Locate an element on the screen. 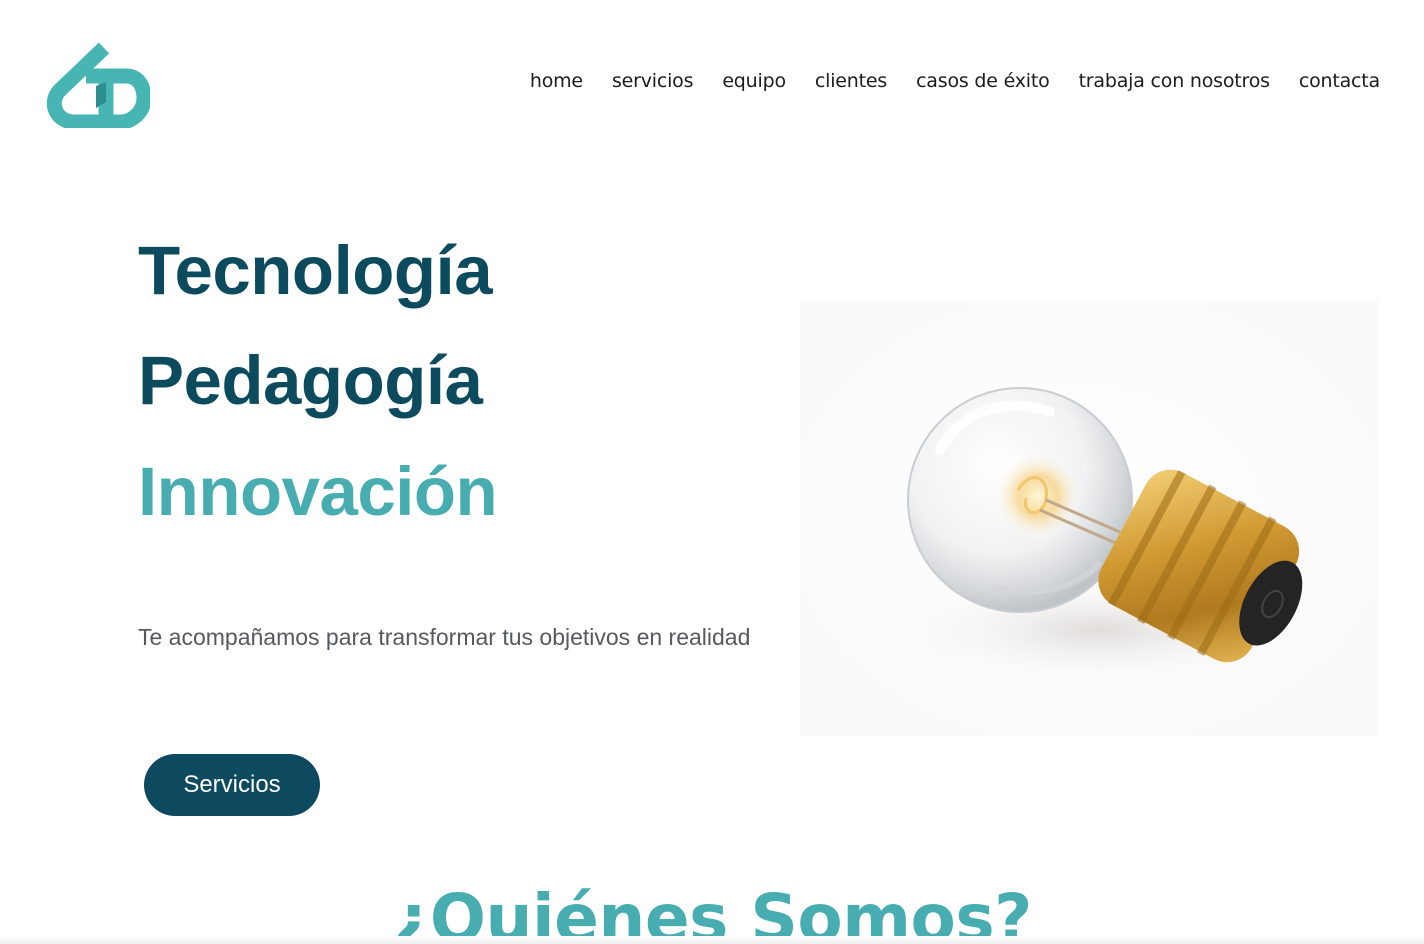 This screenshot has height=944, width=1424. nav-home: home is located at coordinates (556, 81).